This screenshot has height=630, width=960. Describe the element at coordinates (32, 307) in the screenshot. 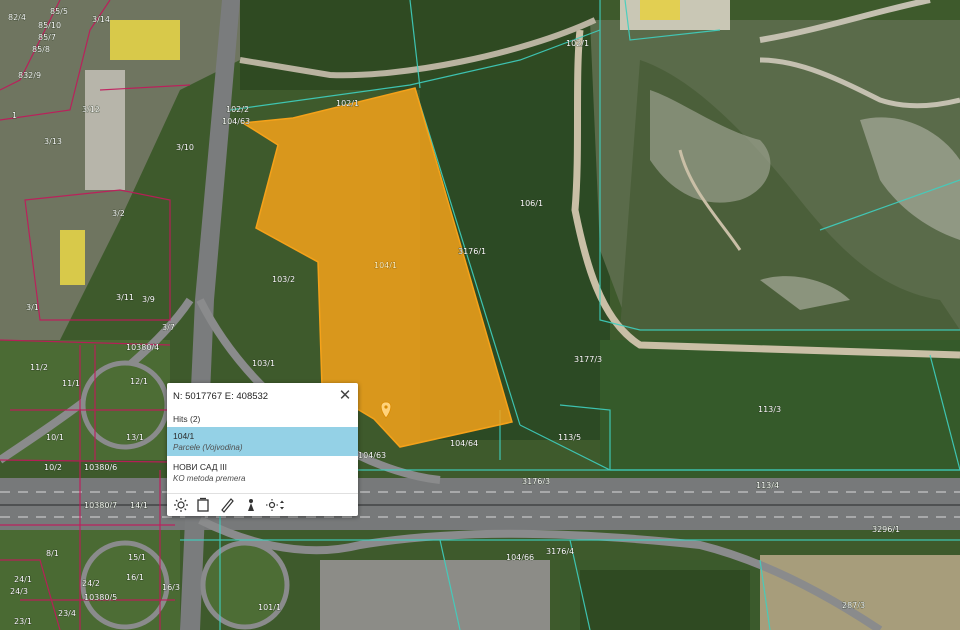

I see `parcel-label: 3/1` at that location.